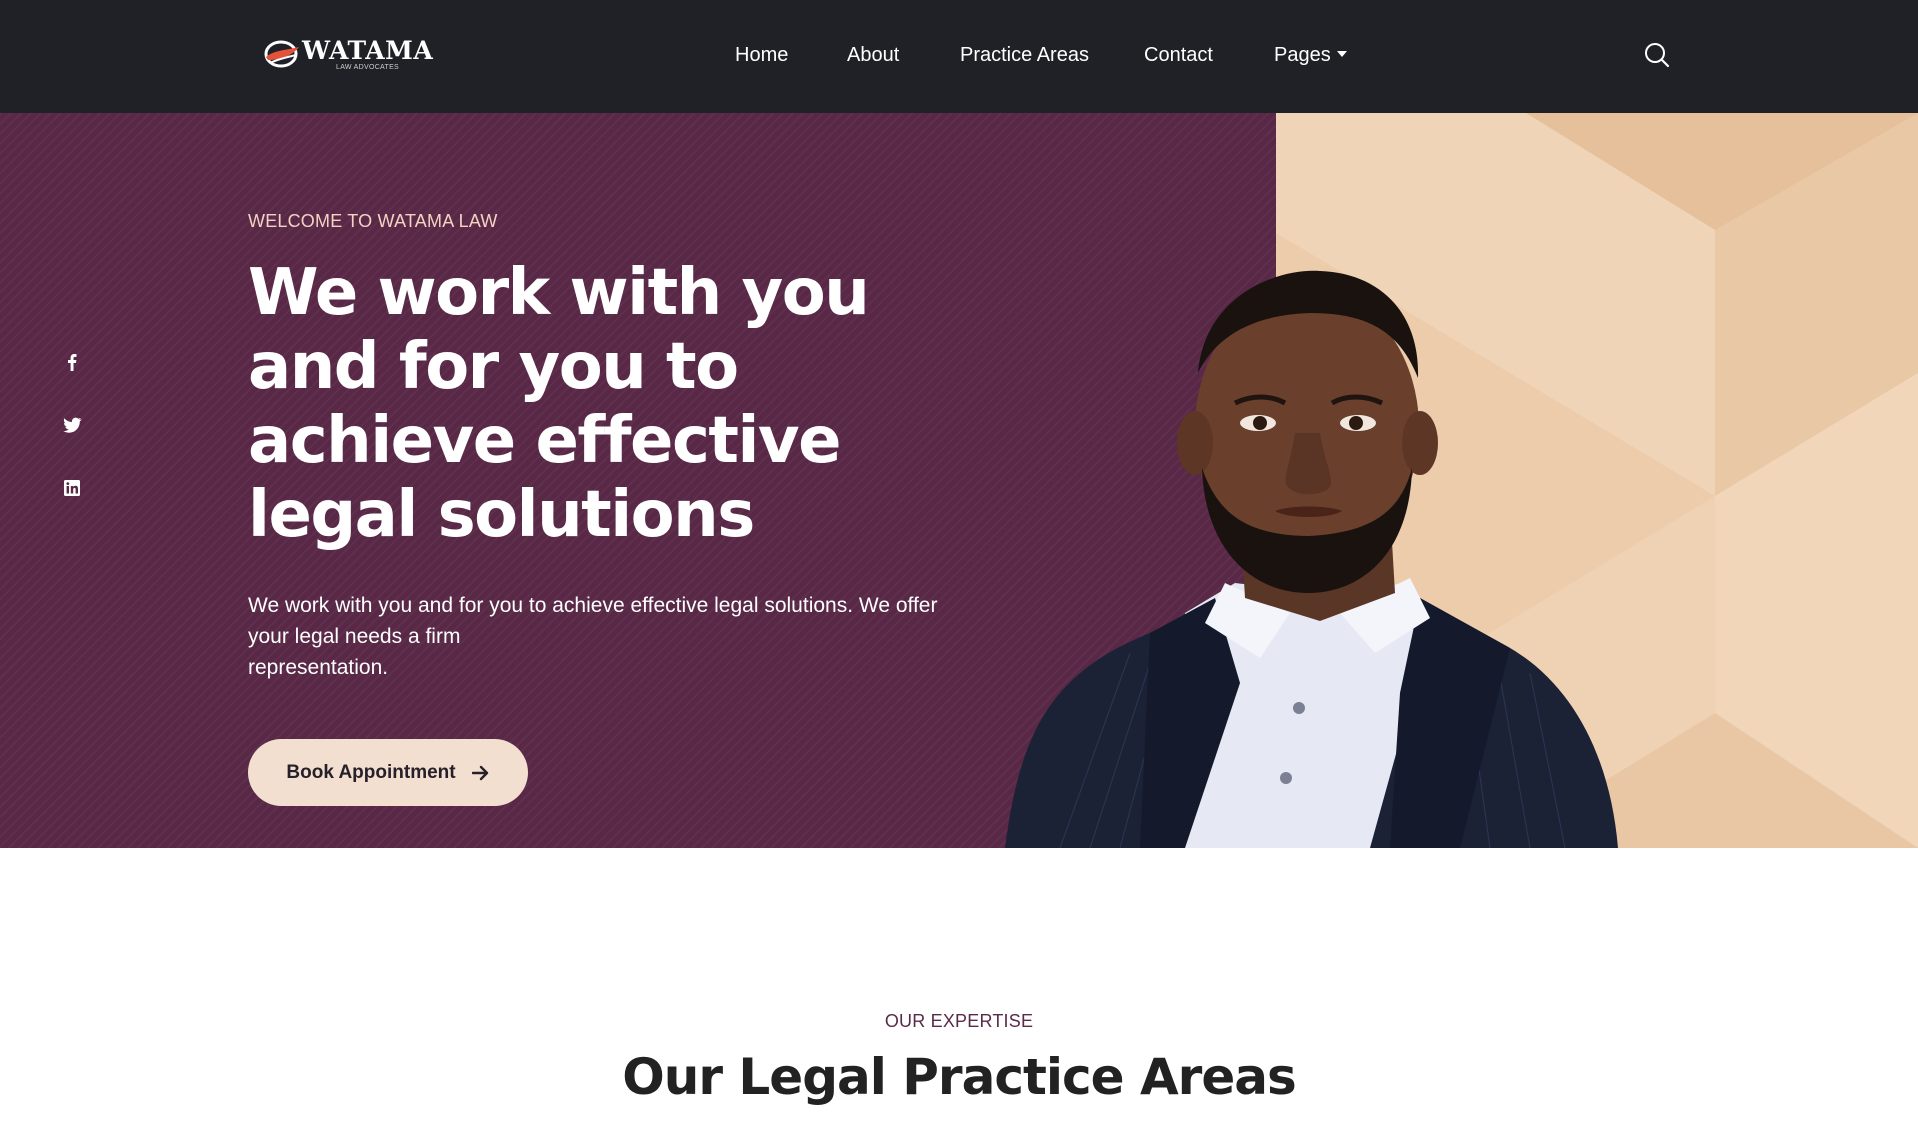 This screenshot has height=1130, width=1918. I want to click on arrow-right-icon, so click(479, 772).